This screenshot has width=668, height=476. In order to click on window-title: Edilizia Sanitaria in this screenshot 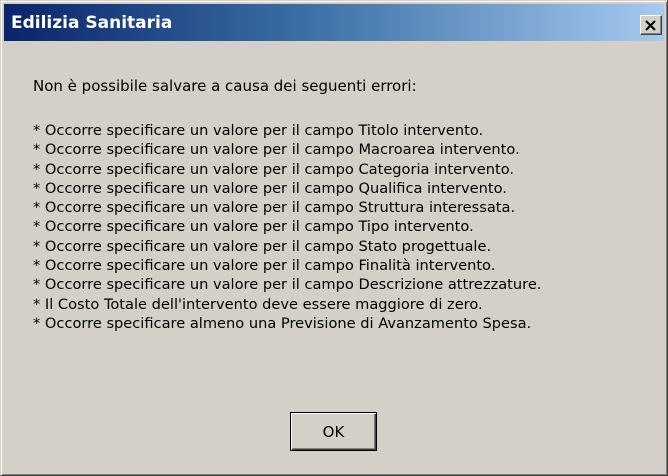, I will do `click(92, 22)`.